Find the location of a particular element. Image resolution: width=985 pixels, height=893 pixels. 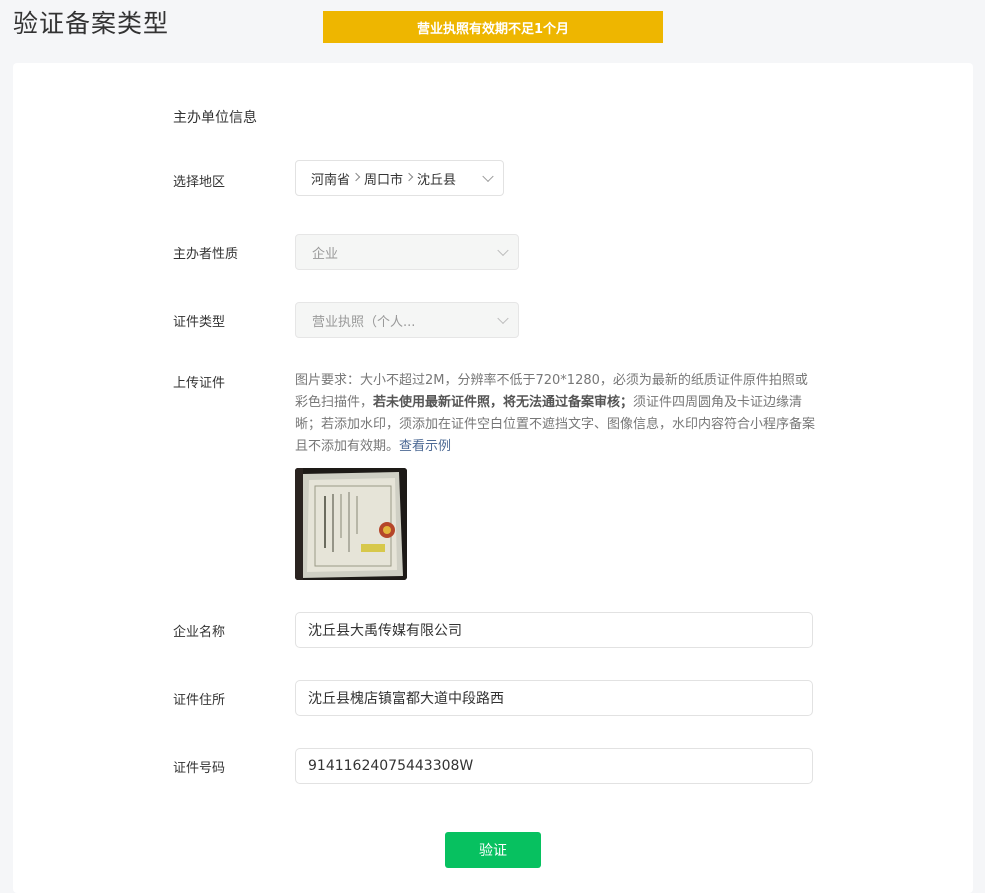

organizer-type-label: 主办者性质 is located at coordinates (206, 254).